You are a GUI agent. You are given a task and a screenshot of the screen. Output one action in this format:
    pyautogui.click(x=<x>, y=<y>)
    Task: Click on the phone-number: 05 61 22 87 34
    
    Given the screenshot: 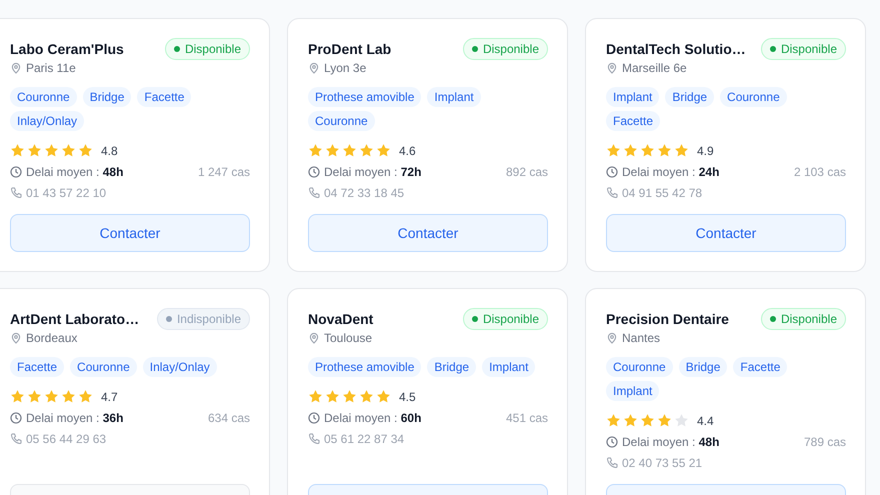 What is the action you would take?
    pyautogui.click(x=364, y=439)
    